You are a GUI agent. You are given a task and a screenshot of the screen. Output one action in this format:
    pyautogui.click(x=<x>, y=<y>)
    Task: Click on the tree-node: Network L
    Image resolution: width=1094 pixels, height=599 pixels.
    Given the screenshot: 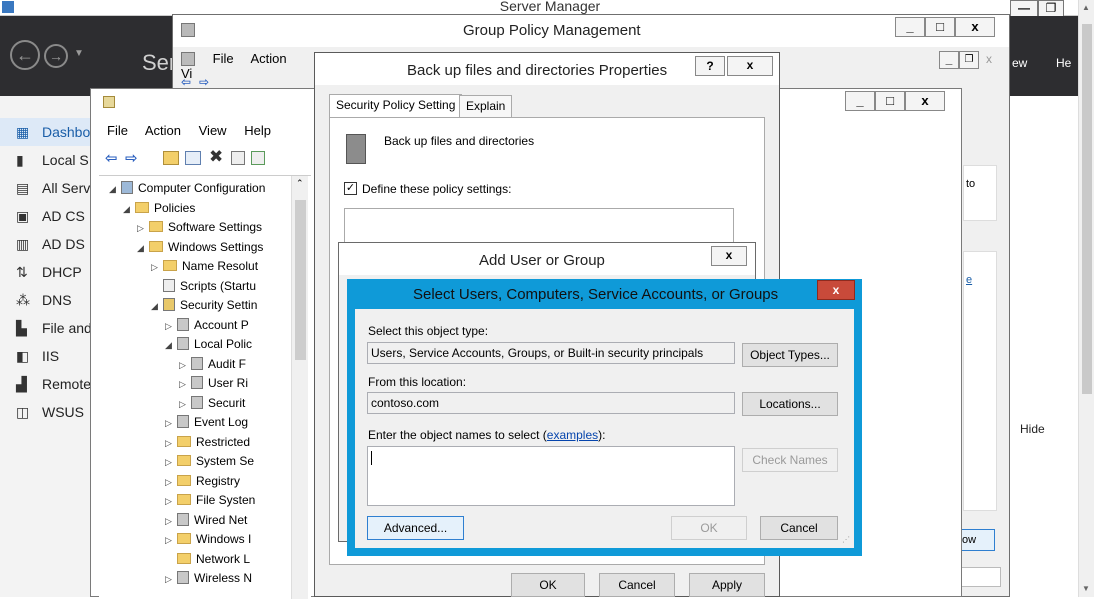 What is the action you would take?
    pyautogui.click(x=207, y=559)
    